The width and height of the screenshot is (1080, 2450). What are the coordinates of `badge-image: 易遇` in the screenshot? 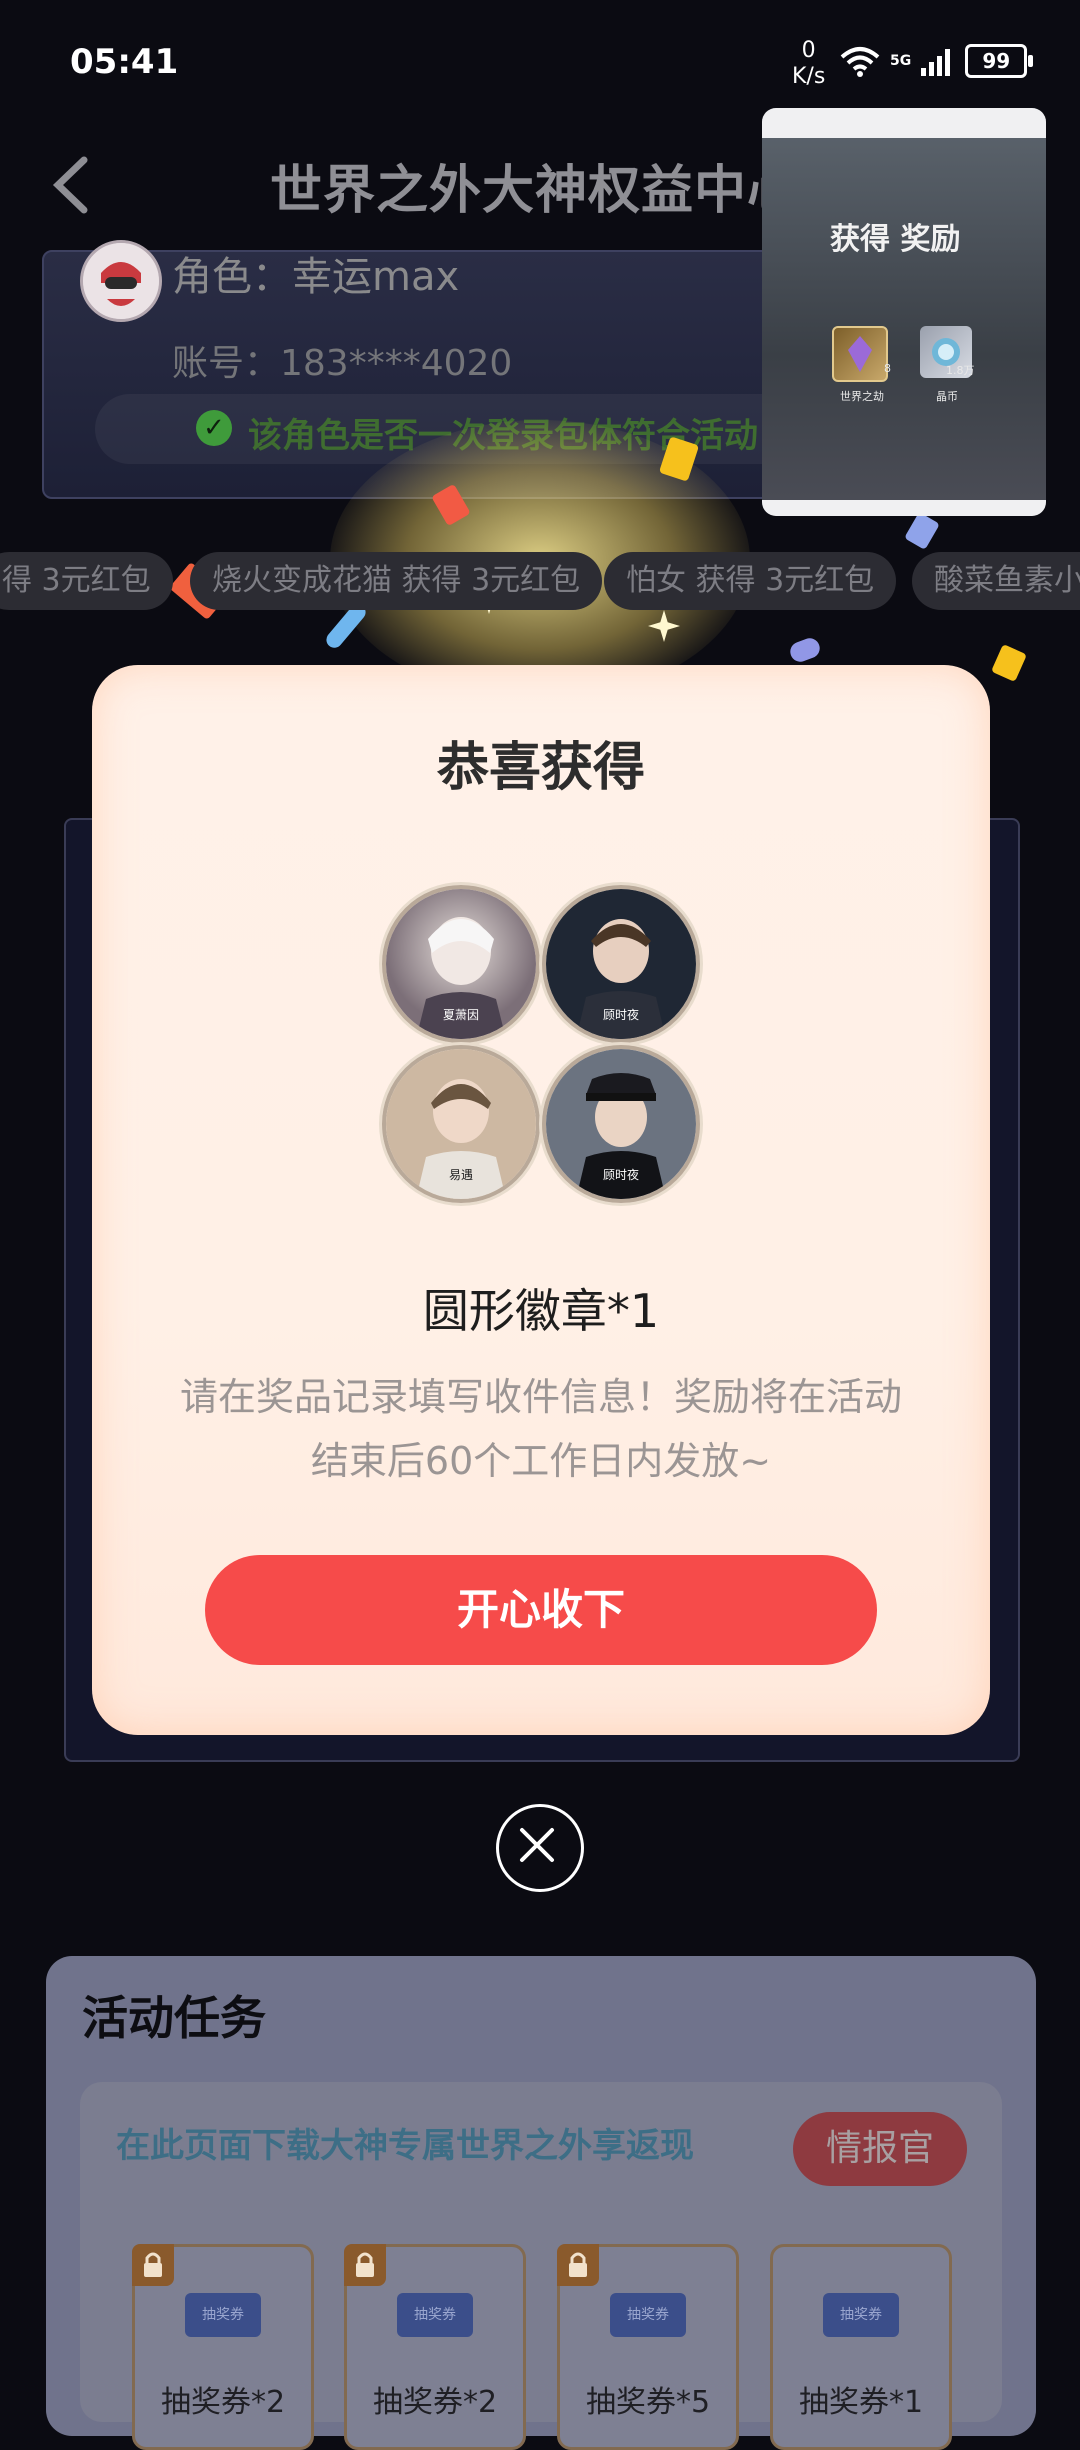 It's located at (461, 1124).